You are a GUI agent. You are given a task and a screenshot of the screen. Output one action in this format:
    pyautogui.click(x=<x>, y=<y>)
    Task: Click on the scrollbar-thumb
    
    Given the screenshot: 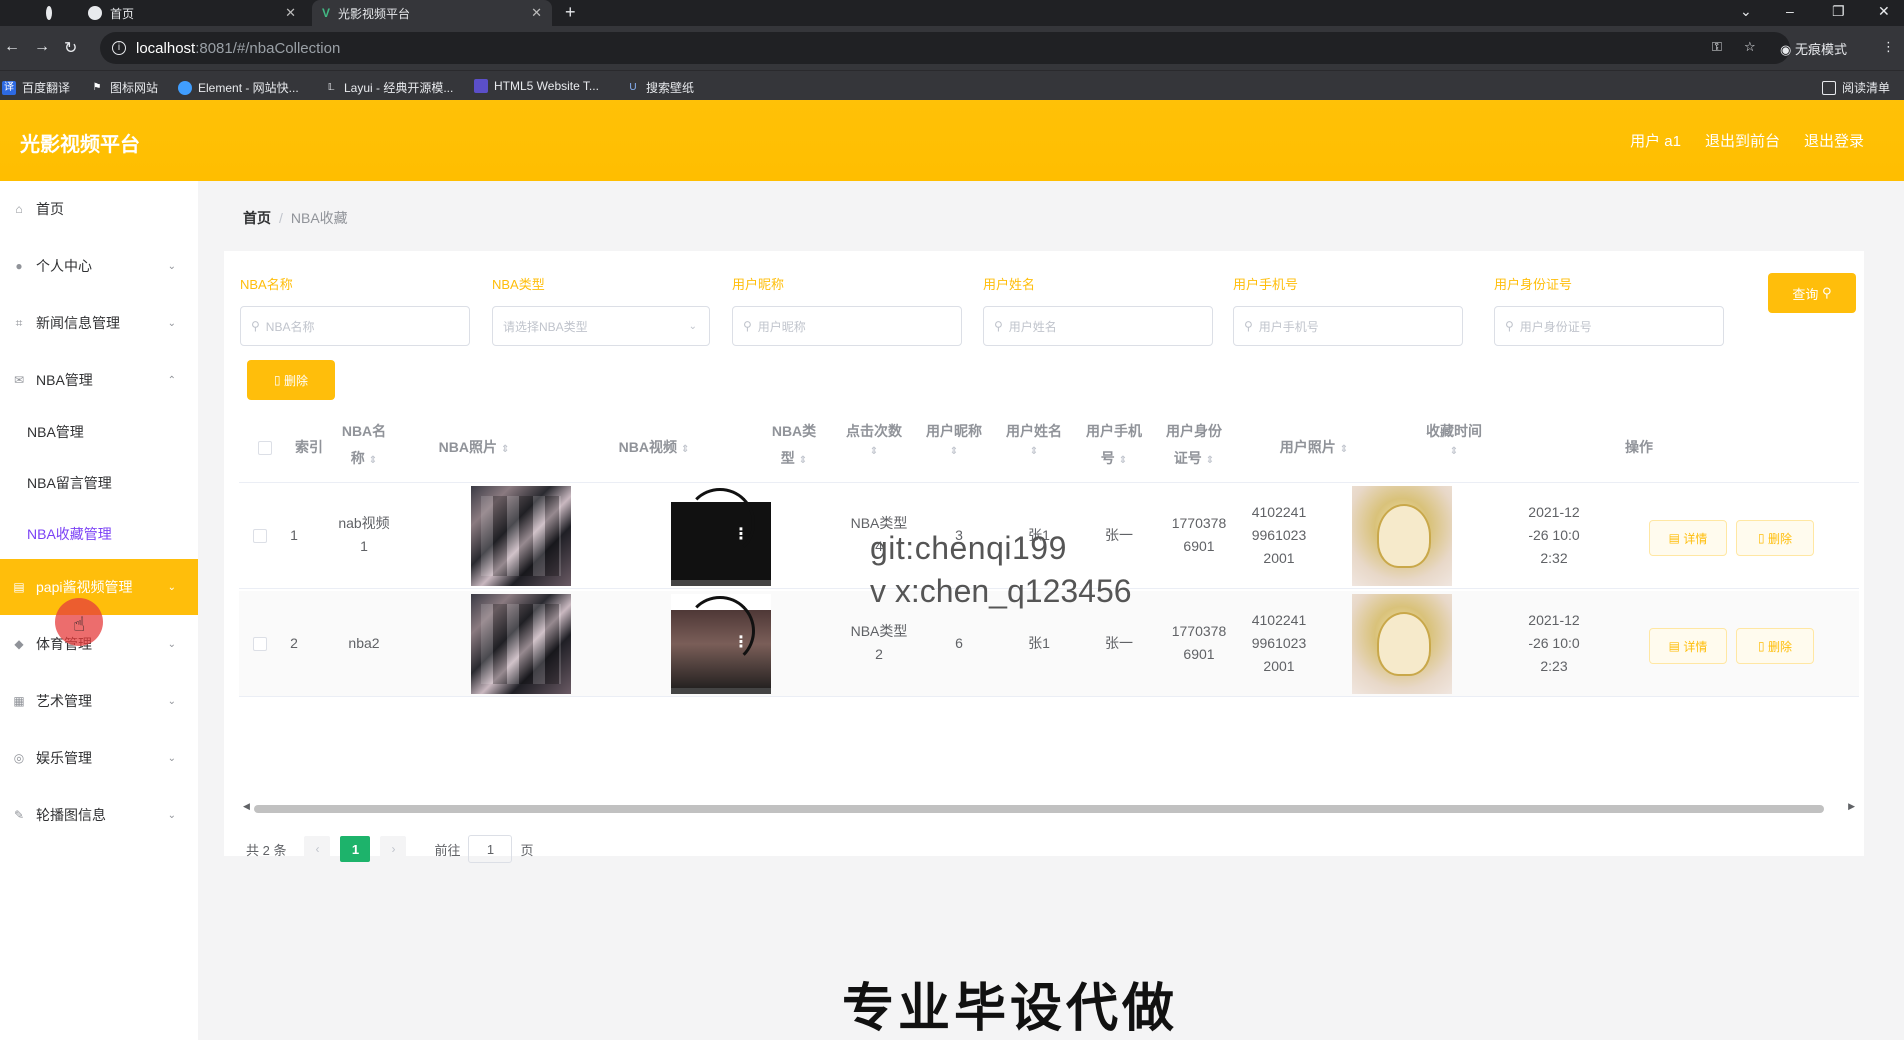 What is the action you would take?
    pyautogui.click(x=1039, y=809)
    